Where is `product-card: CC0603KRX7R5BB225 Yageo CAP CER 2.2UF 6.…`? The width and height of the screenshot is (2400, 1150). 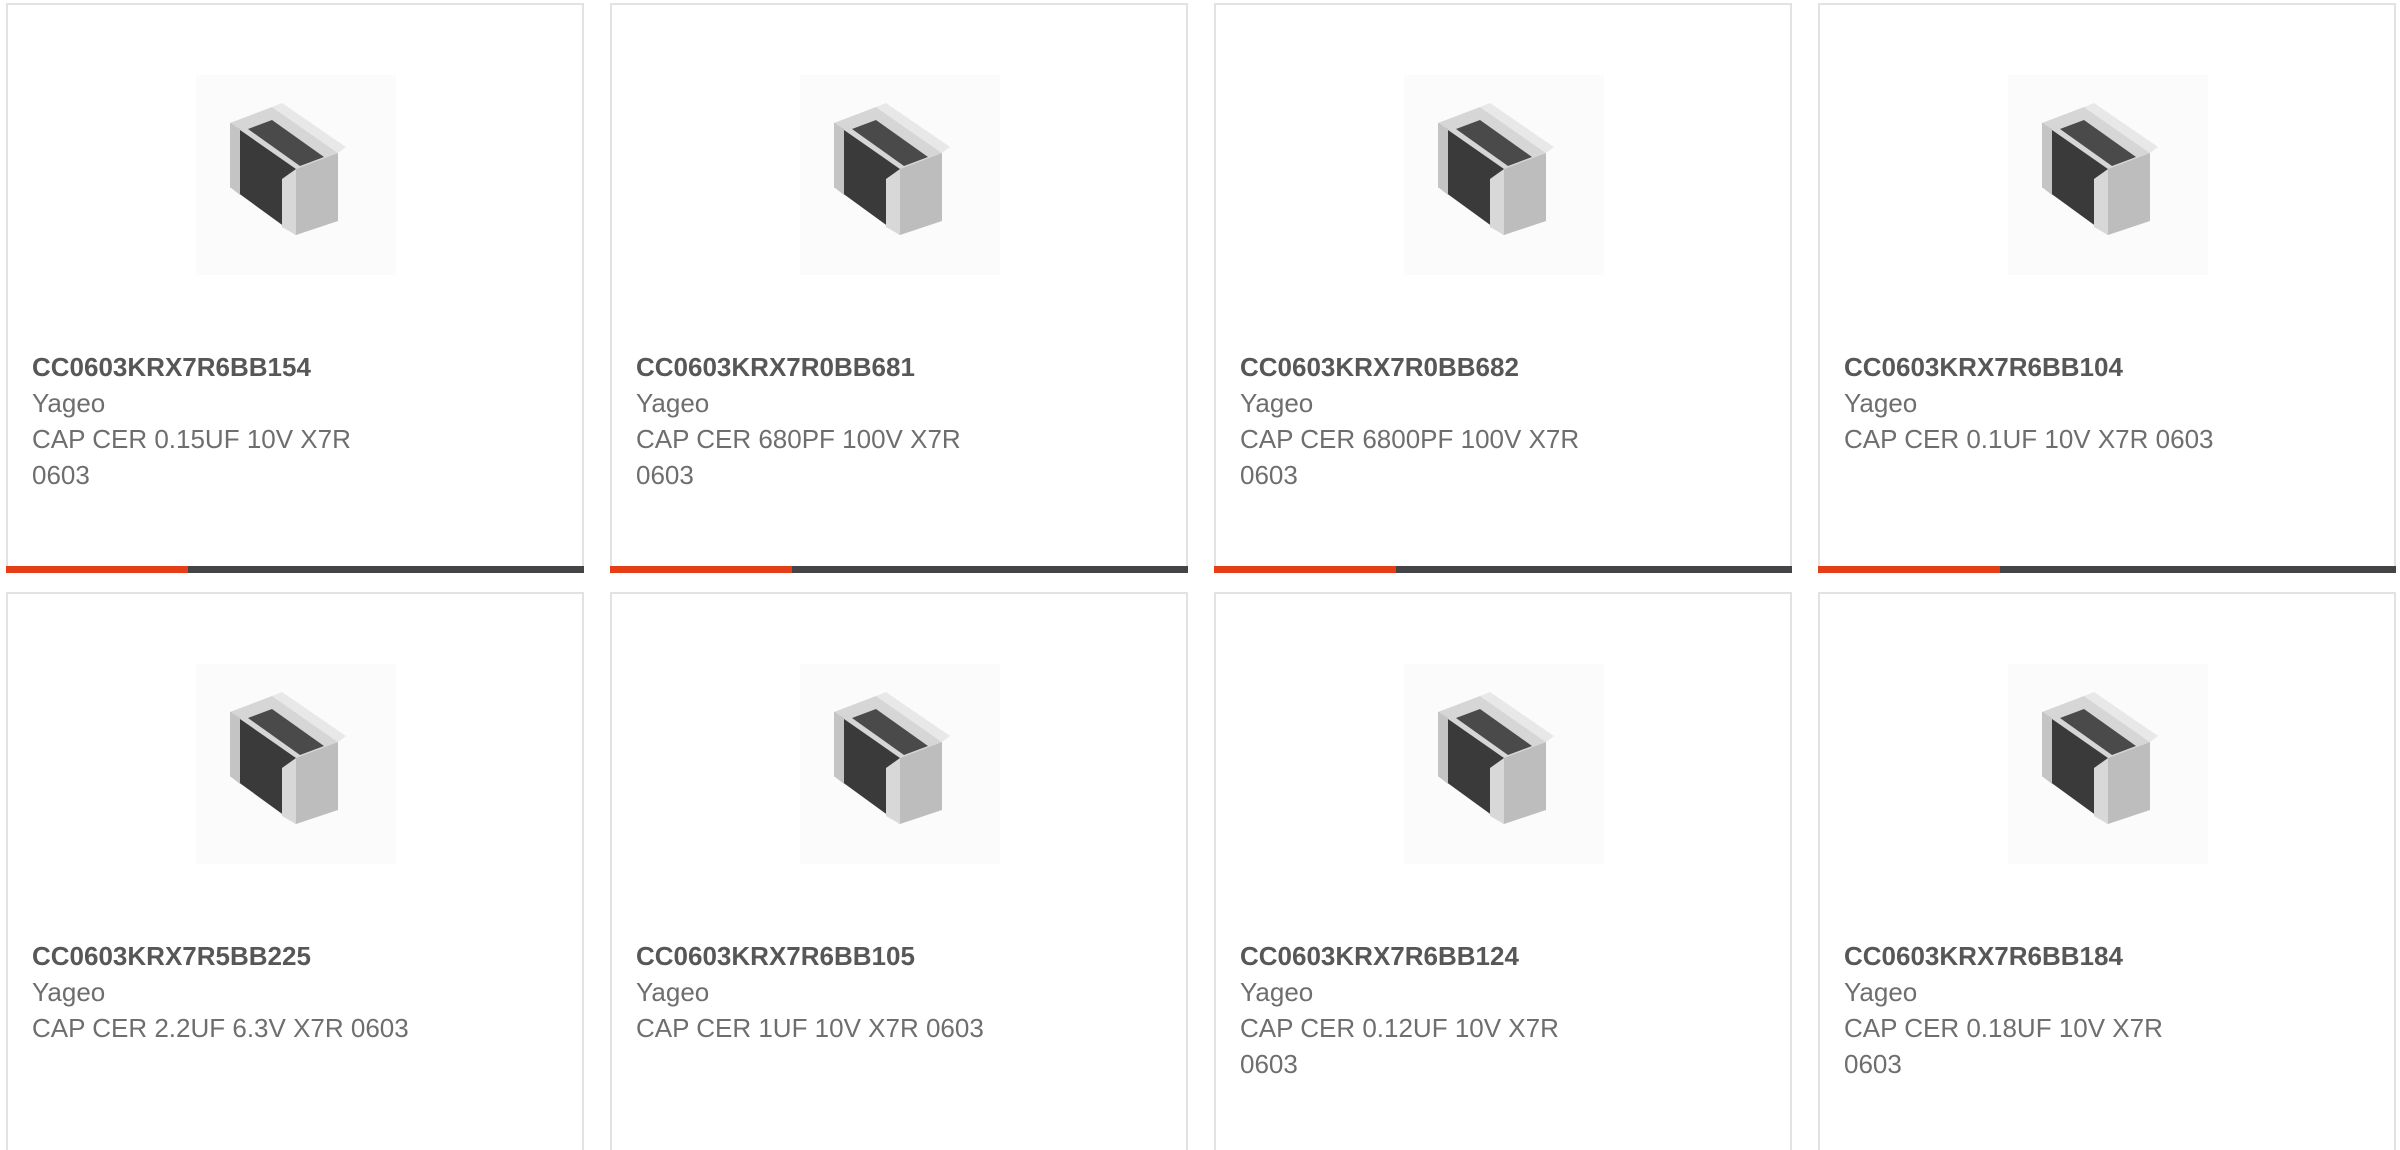
product-card: CC0603KRX7R5BB225 Yageo CAP CER 2.2UF 6.… is located at coordinates (295, 871).